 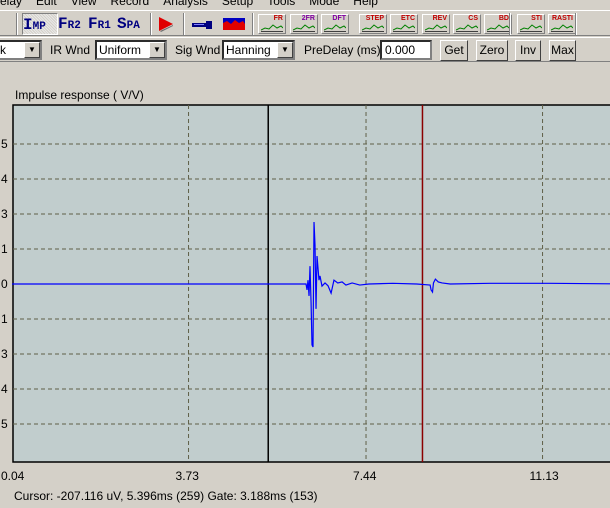 What do you see at coordinates (281, 4) in the screenshot?
I see `menu-tools: Tools` at bounding box center [281, 4].